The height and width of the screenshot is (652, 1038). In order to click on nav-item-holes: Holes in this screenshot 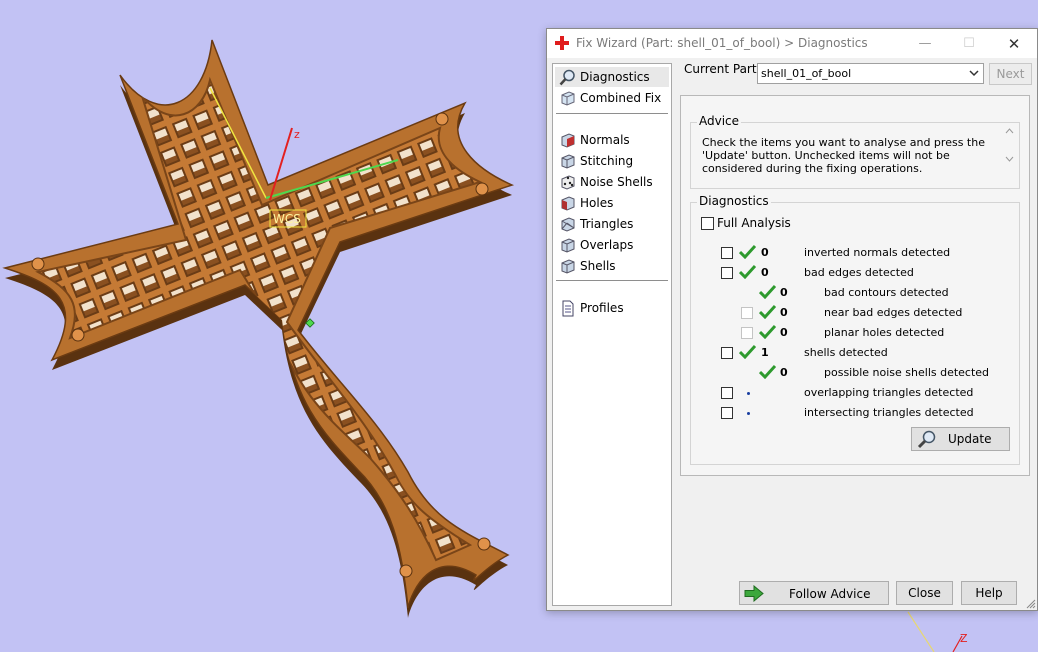, I will do `click(612, 203)`.